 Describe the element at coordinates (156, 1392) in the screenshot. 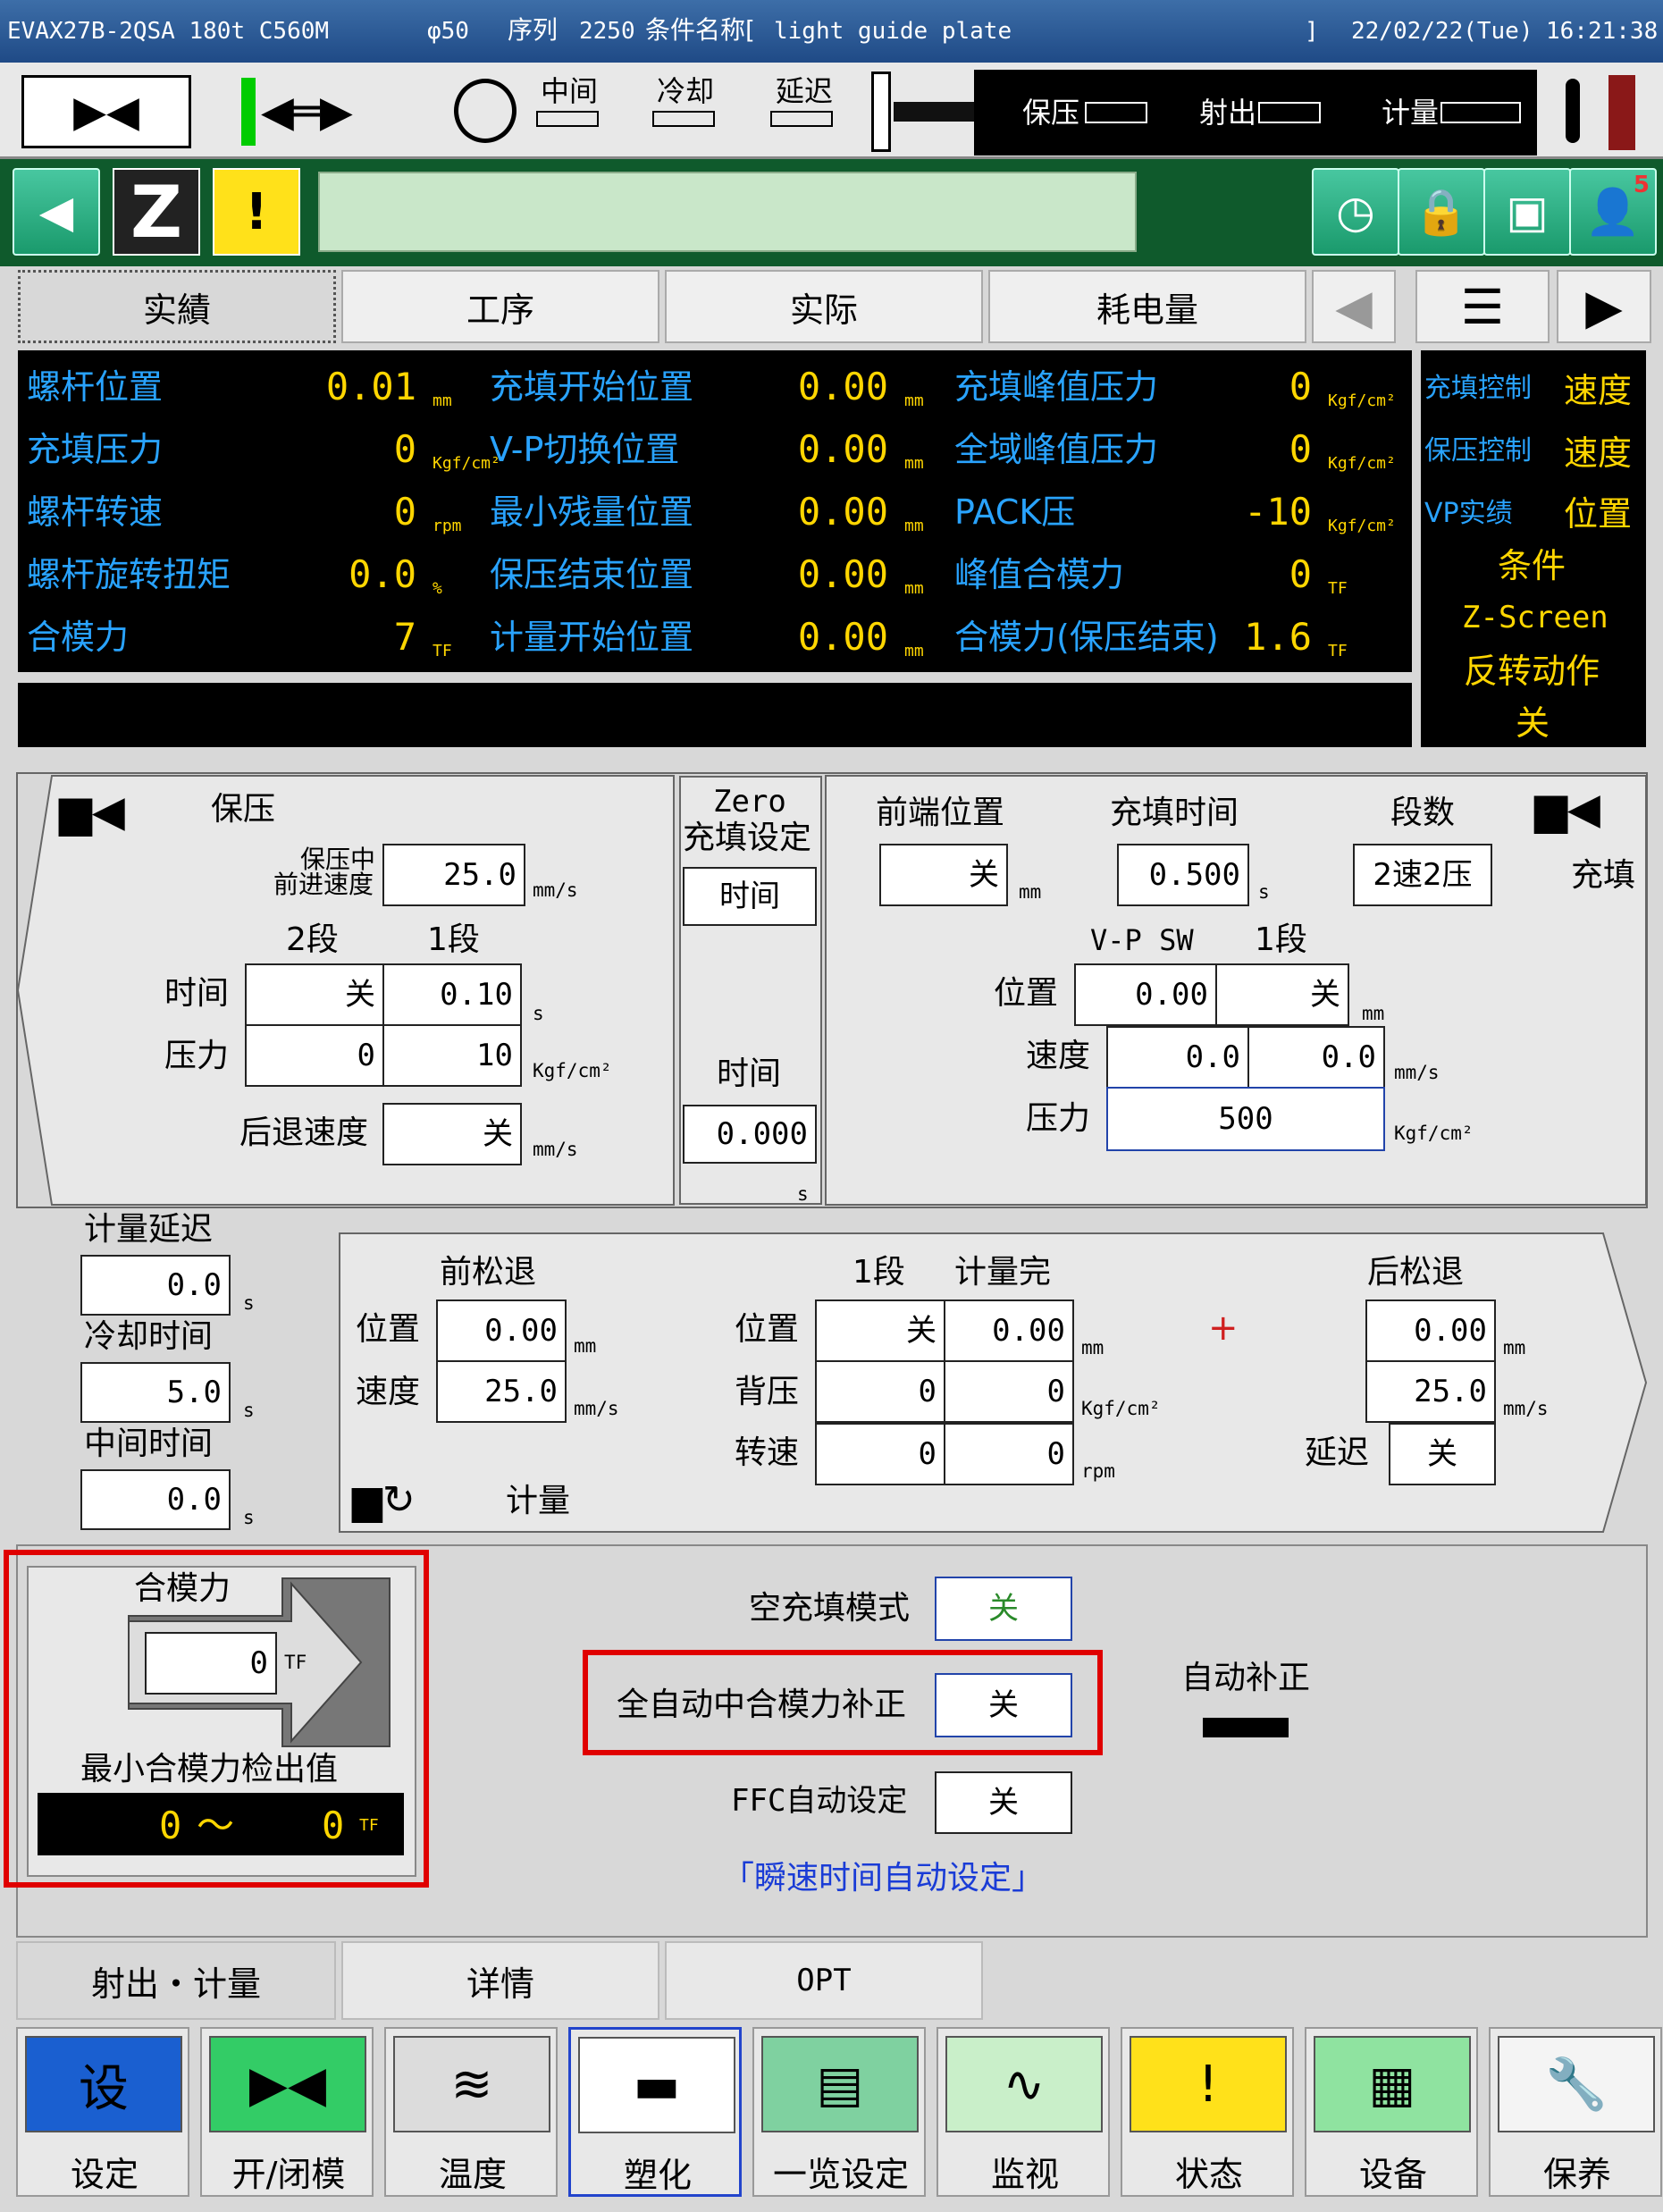

I see `cool-time-input: 5.0` at that location.